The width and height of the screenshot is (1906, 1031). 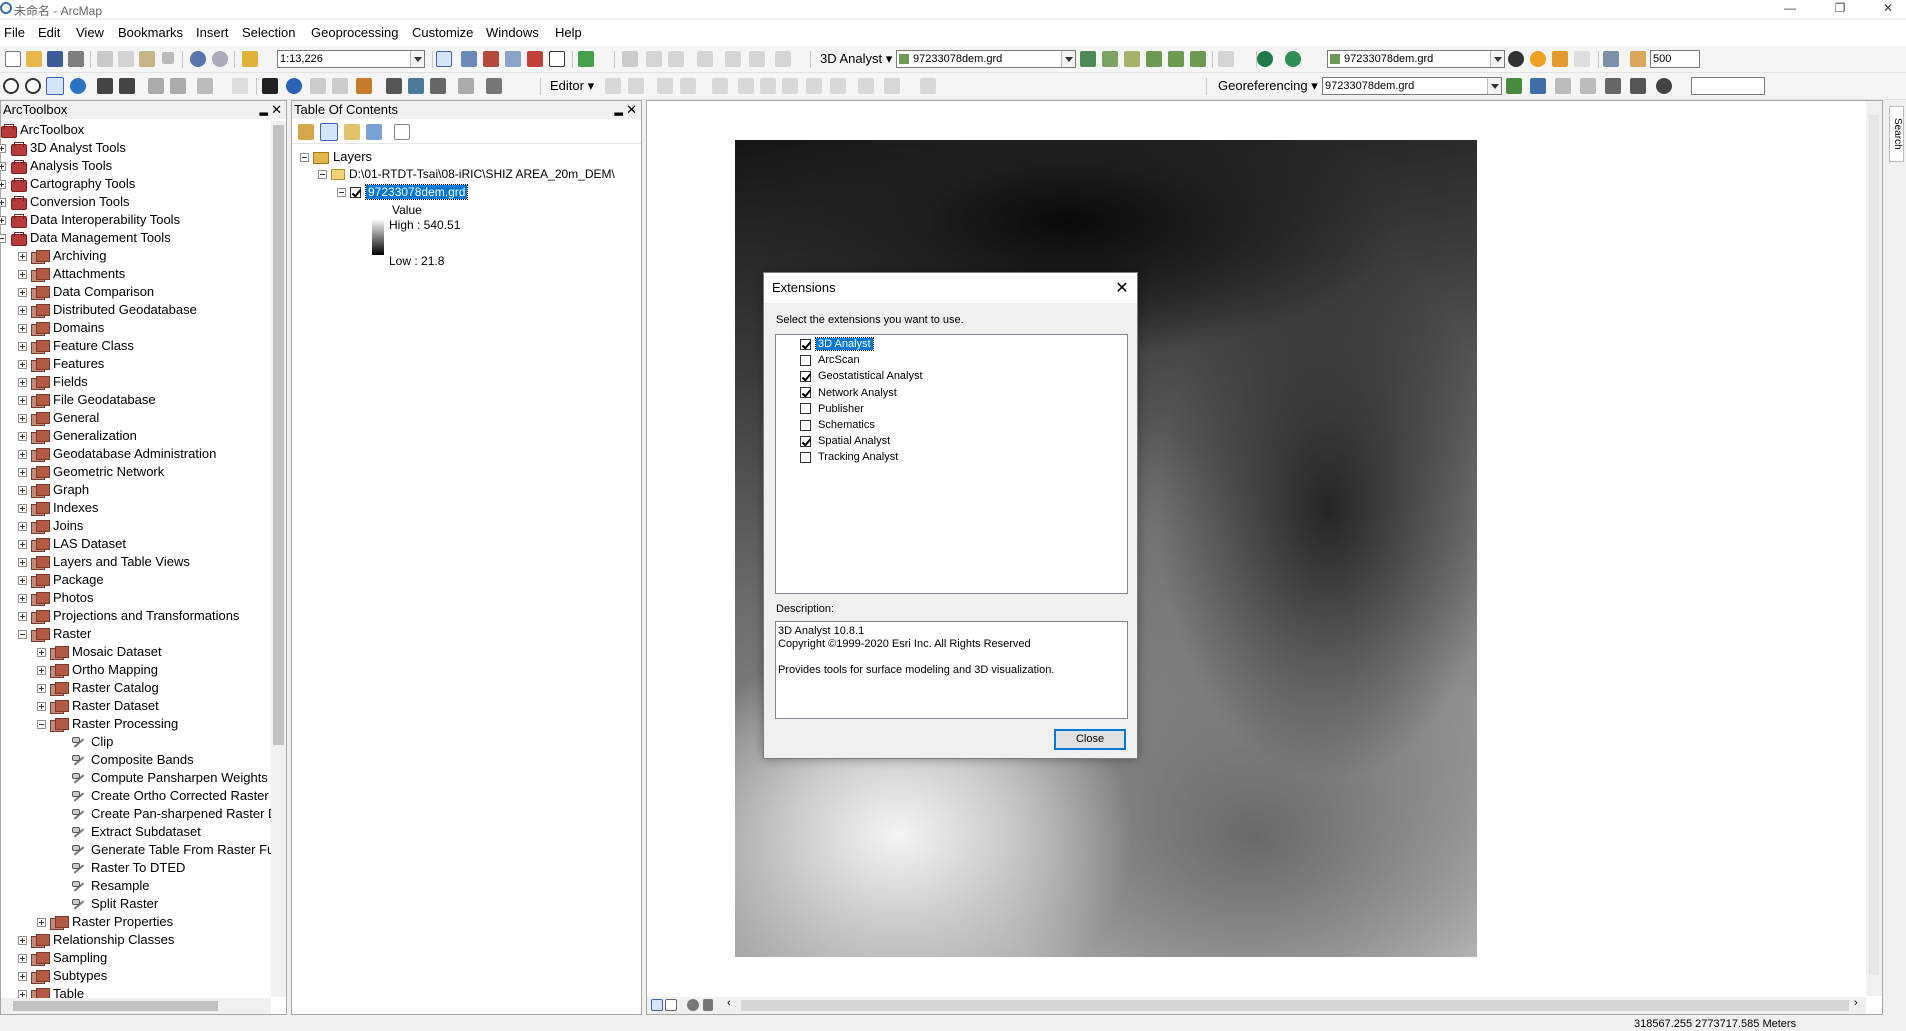 I want to click on toolbox-conversion-tools-row: Conversion Tools, so click(x=64, y=202).